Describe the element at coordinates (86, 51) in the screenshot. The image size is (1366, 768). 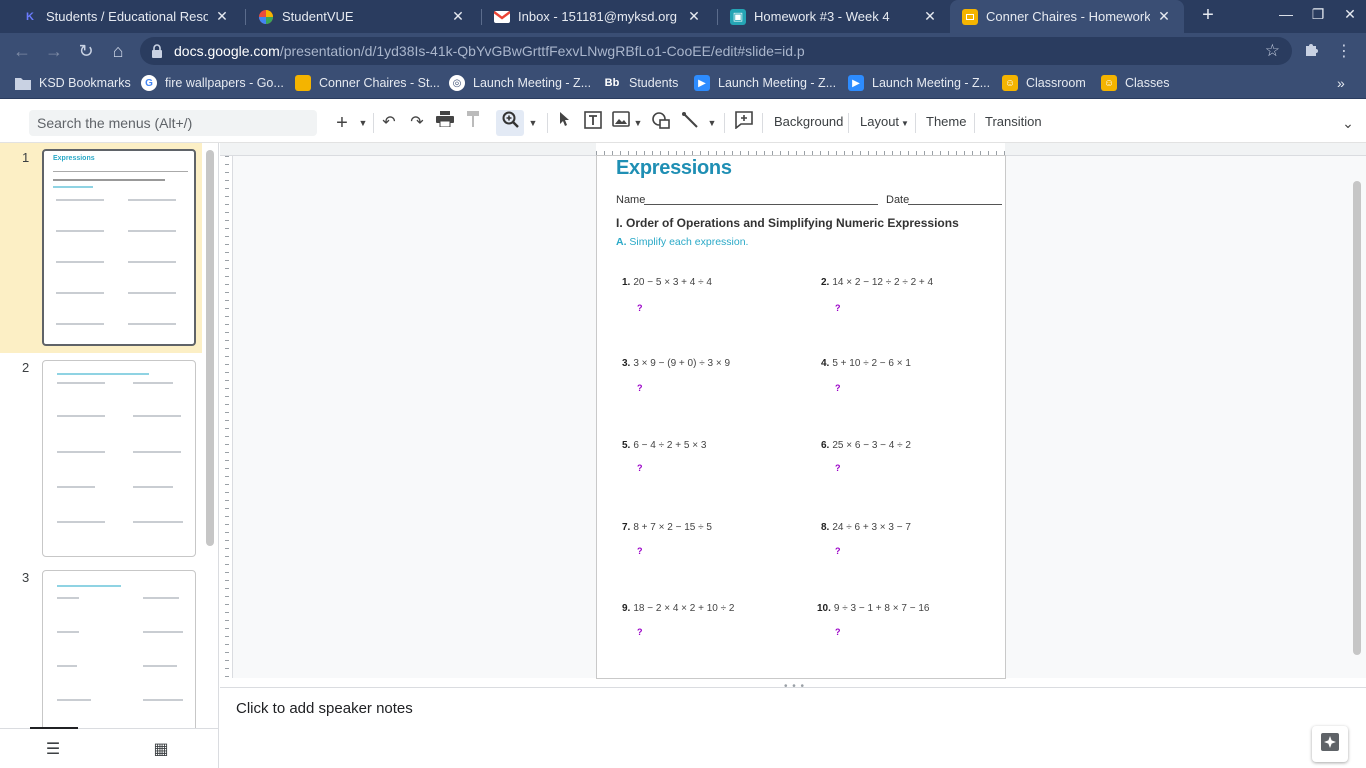
I see `reload-icon: ↻` at that location.